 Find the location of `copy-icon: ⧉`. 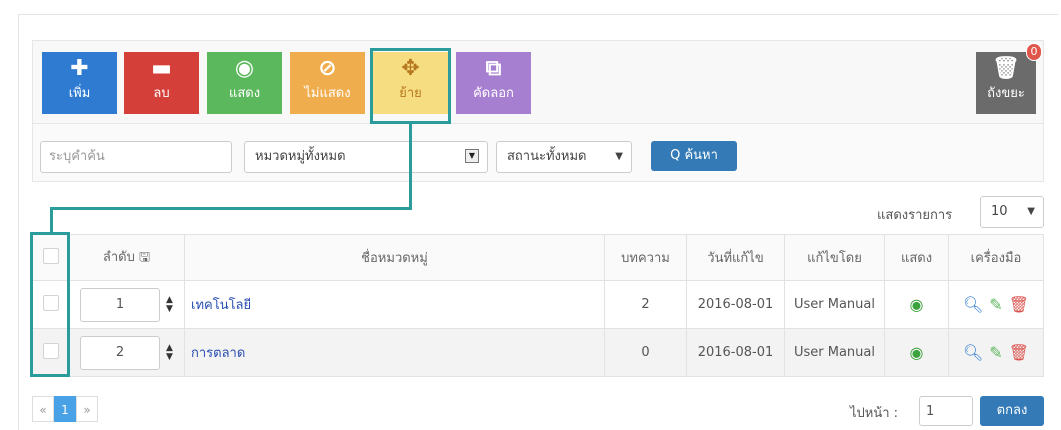

copy-icon: ⧉ is located at coordinates (493, 68).